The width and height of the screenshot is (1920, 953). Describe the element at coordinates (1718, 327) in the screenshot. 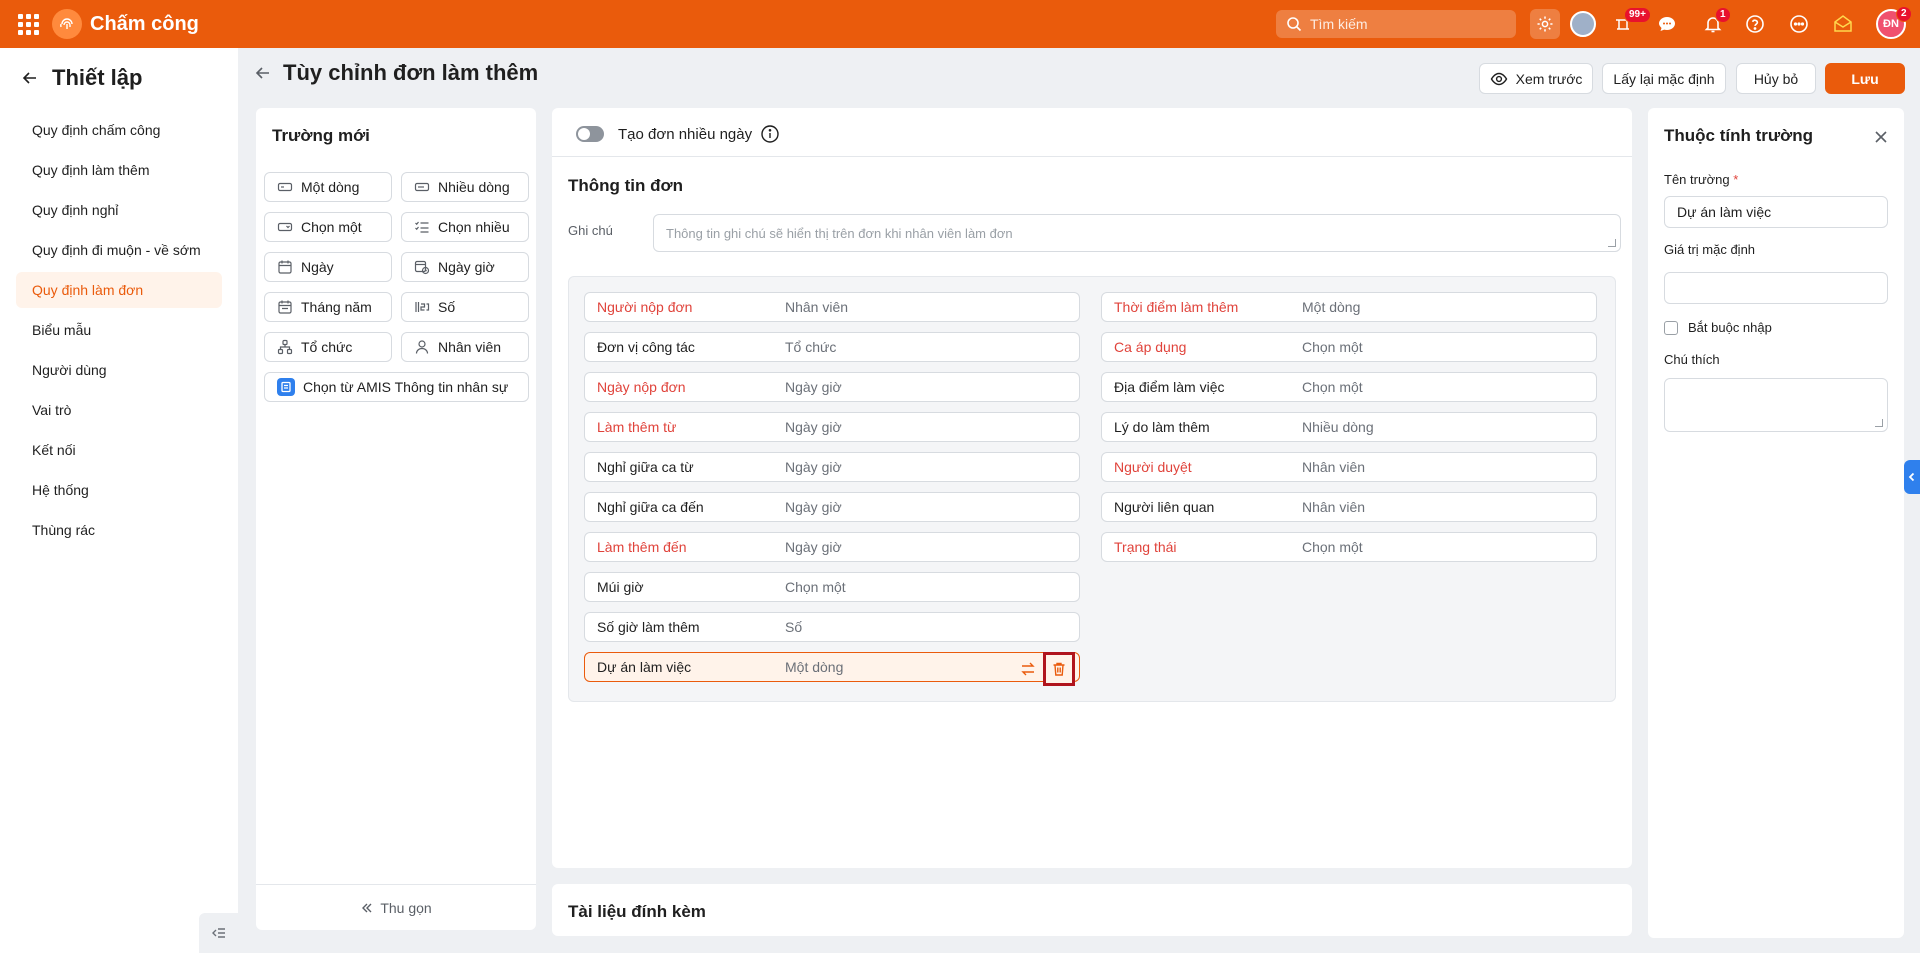

I see `mandatory-checkbox-row: Bắt buộc nhập` at that location.